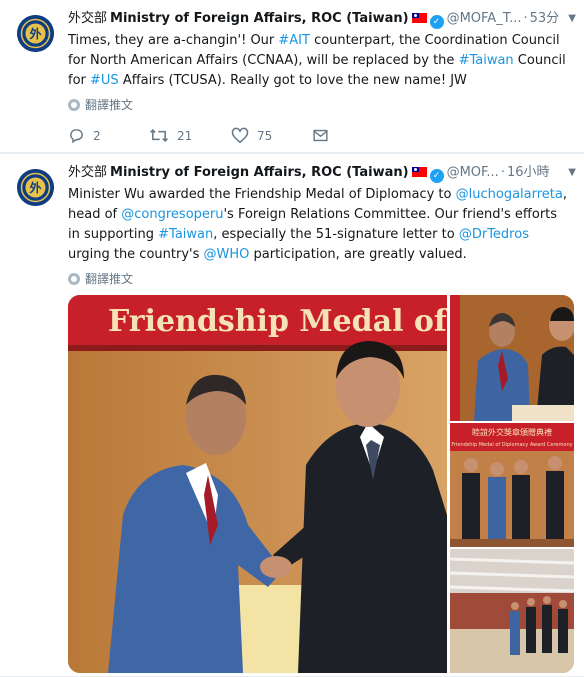  I want to click on mention-link: @luchogalarreta, so click(509, 194).